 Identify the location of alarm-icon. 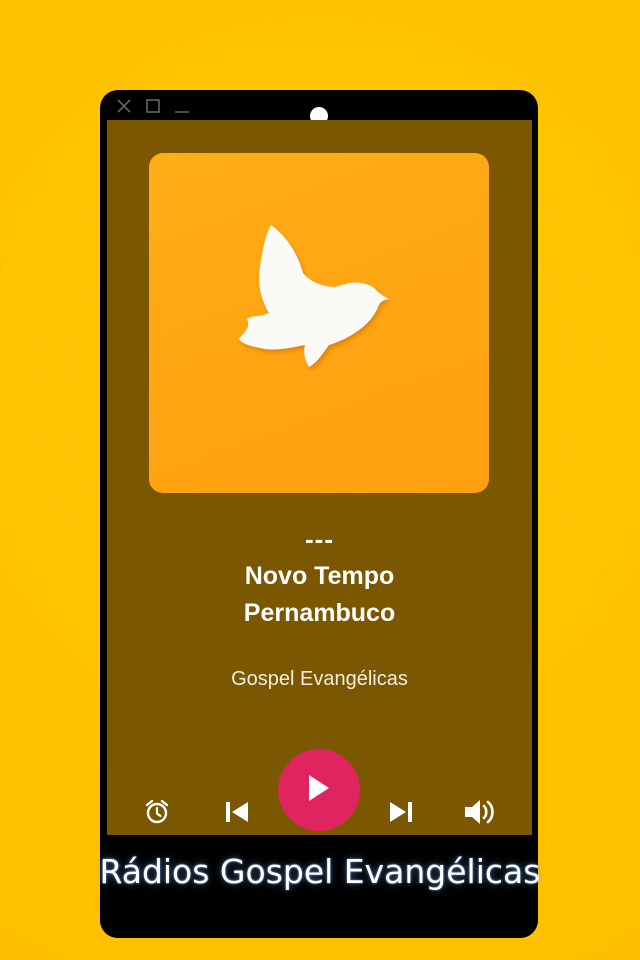
(157, 812).